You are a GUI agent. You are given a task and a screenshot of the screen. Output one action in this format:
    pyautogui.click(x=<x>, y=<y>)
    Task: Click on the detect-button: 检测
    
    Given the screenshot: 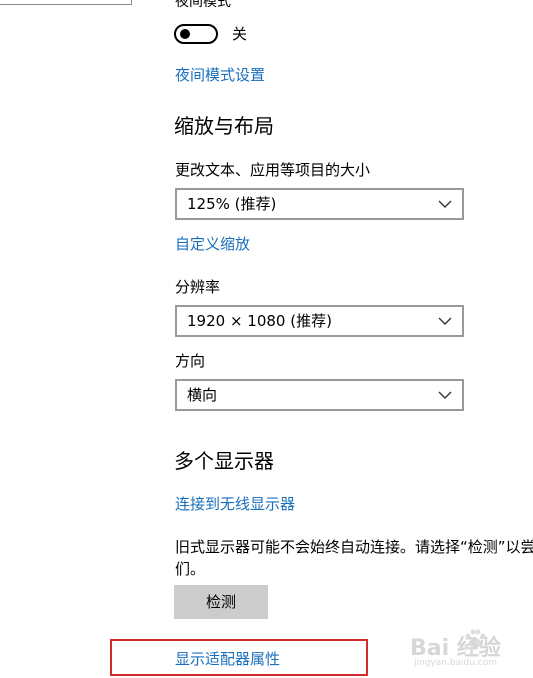 What is the action you would take?
    pyautogui.click(x=221, y=602)
    